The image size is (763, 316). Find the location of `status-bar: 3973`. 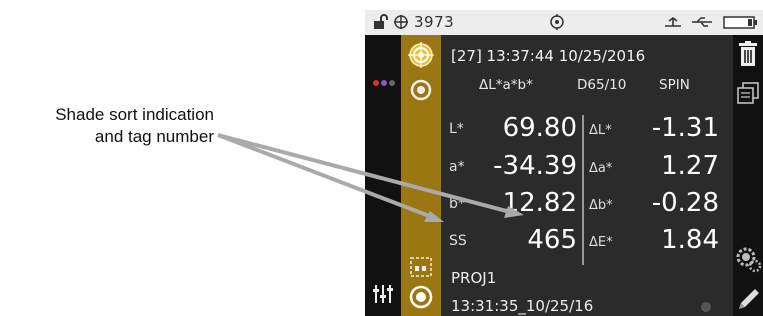

status-bar: 3973 is located at coordinates (564, 22).